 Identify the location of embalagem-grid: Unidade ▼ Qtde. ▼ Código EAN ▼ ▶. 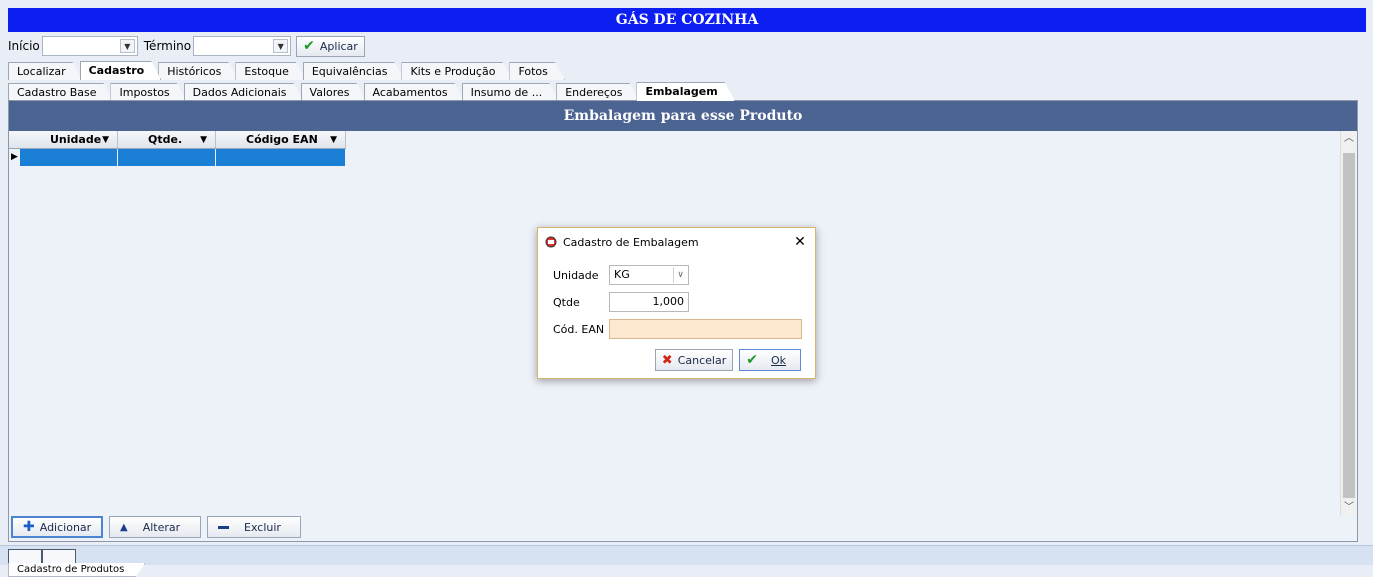
(177, 148).